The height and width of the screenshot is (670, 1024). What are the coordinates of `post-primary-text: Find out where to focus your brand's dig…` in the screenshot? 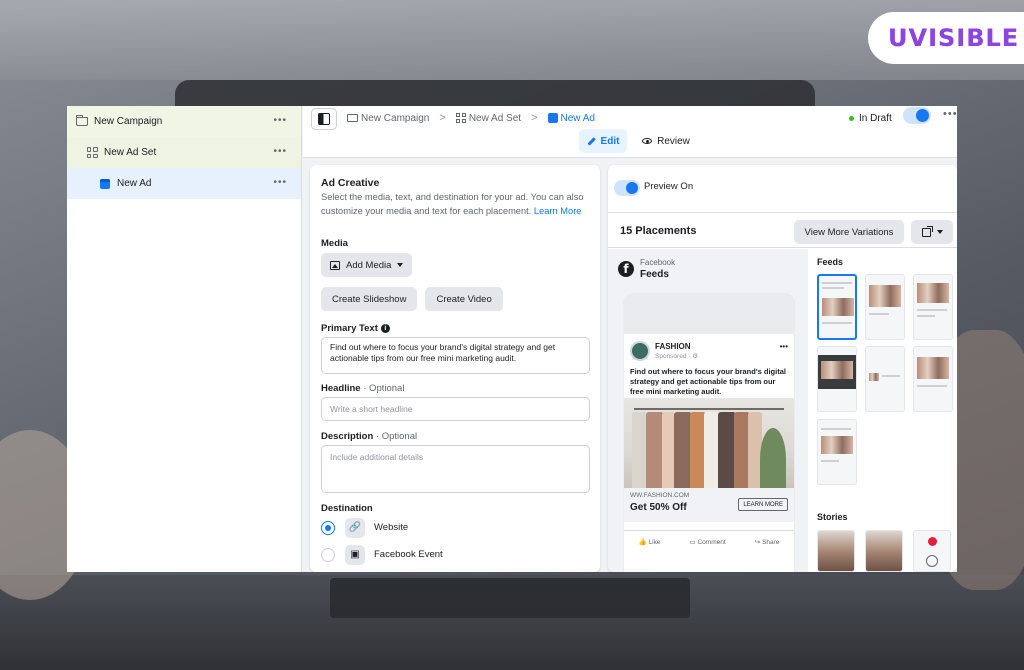 It's located at (708, 381).